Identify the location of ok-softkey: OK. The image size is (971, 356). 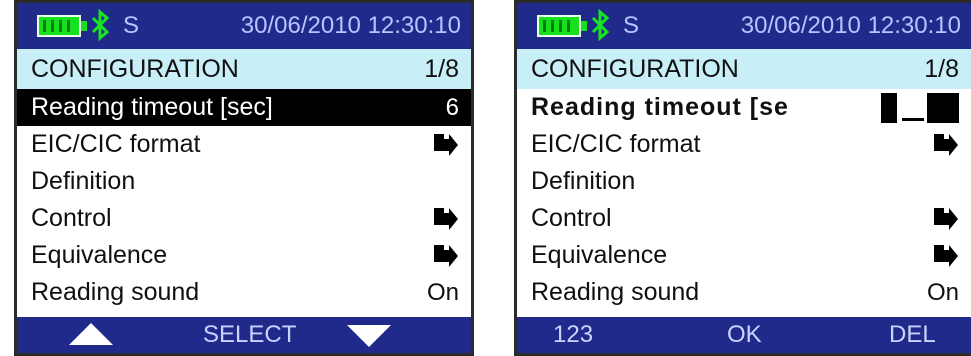
(744, 335).